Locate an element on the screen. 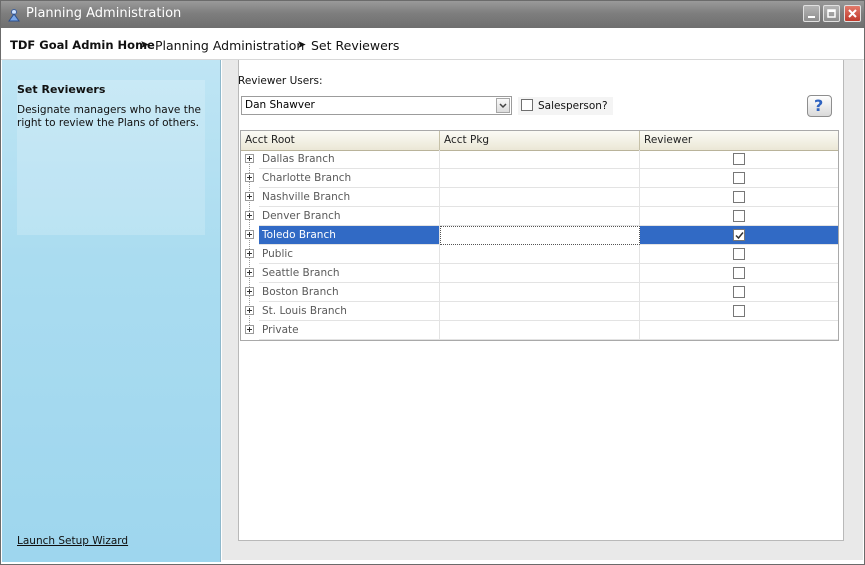  column-header-acct-pkg: Acct Pkg is located at coordinates (540, 140).